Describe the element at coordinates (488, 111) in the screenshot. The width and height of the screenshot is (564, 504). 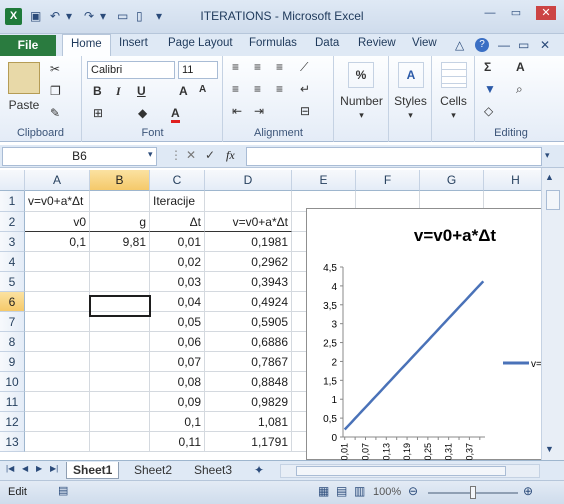
I see `clear-icon: ◇` at that location.